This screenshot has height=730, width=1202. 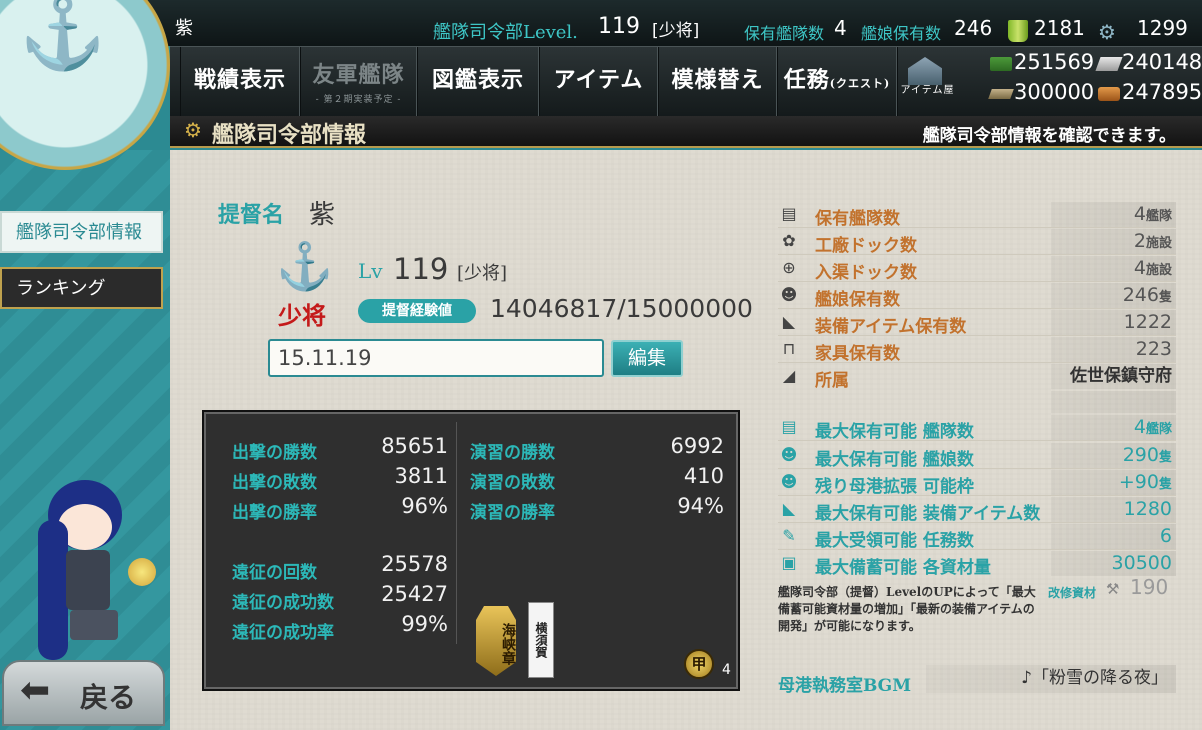 What do you see at coordinates (1158, 270) in the screenshot?
I see `repair-docks-unit: 施設` at bounding box center [1158, 270].